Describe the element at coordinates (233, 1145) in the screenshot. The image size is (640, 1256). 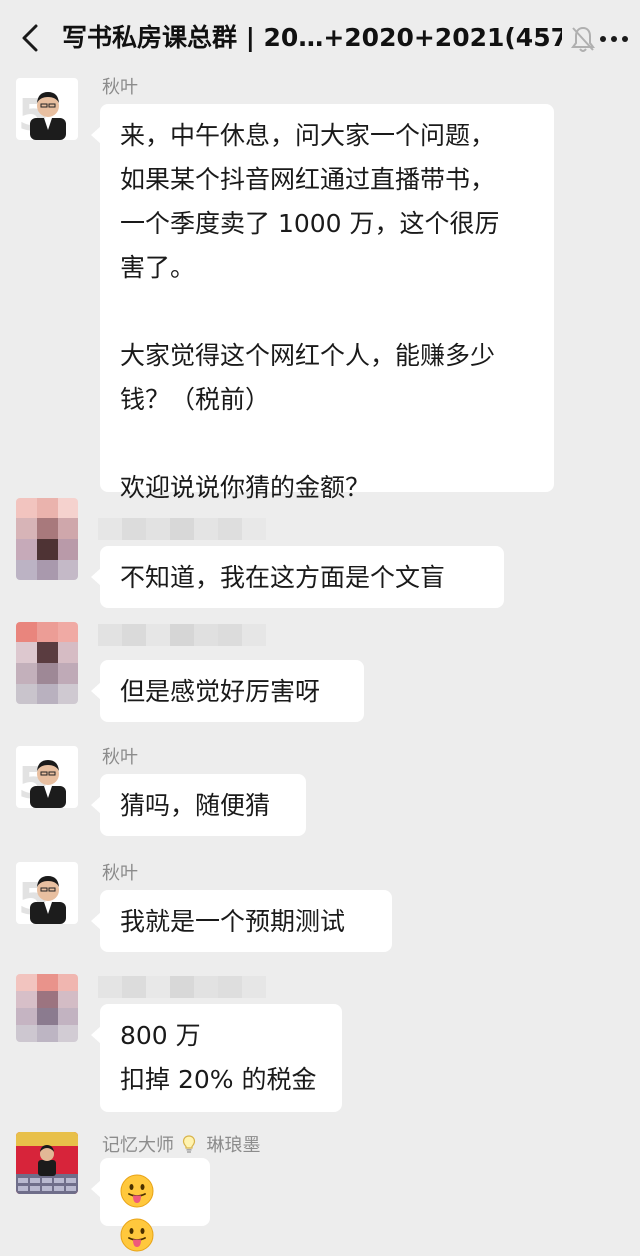
I see `sender-name-suffix: 琳琅墨` at that location.